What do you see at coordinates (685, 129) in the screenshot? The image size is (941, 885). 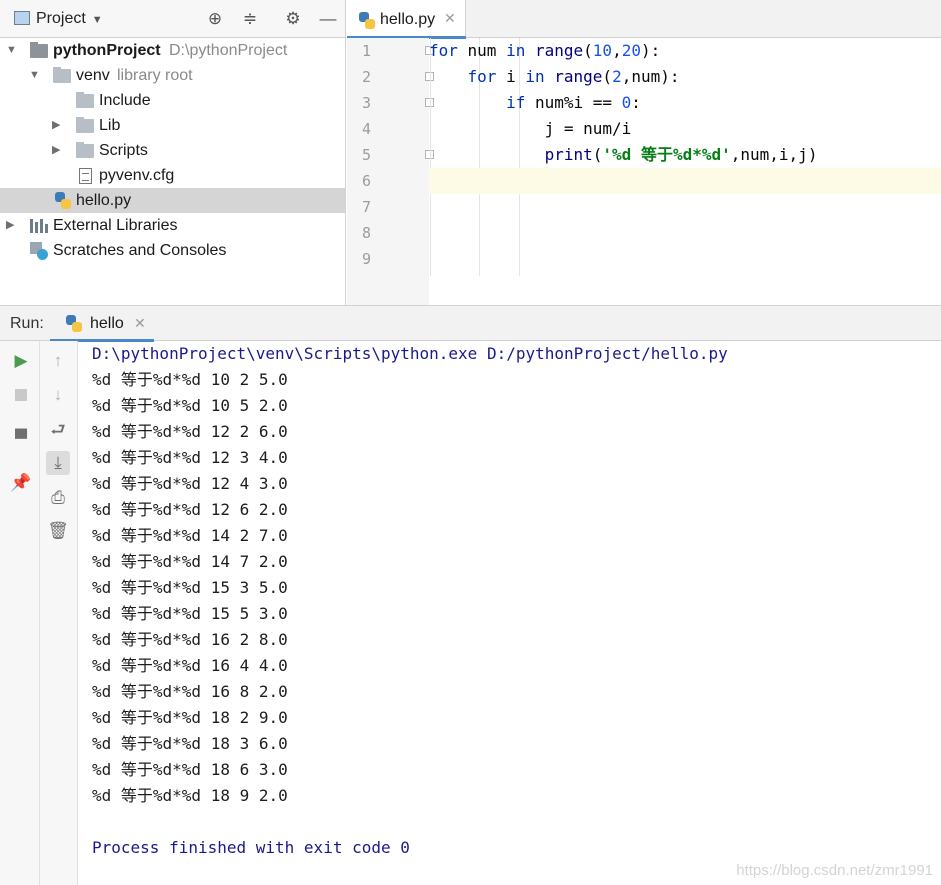 I see `code-line-4: j = num/i` at bounding box center [685, 129].